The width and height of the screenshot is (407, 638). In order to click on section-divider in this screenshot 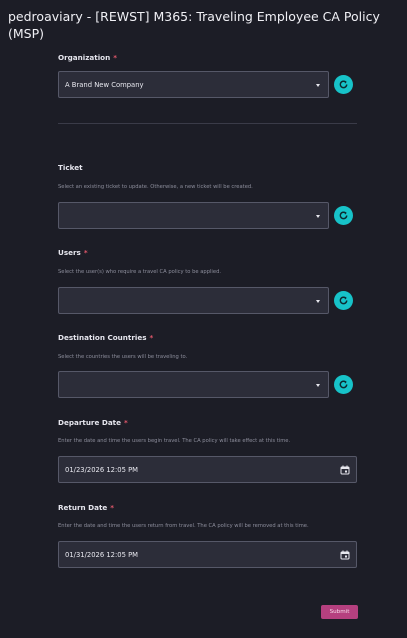, I will do `click(207, 123)`.